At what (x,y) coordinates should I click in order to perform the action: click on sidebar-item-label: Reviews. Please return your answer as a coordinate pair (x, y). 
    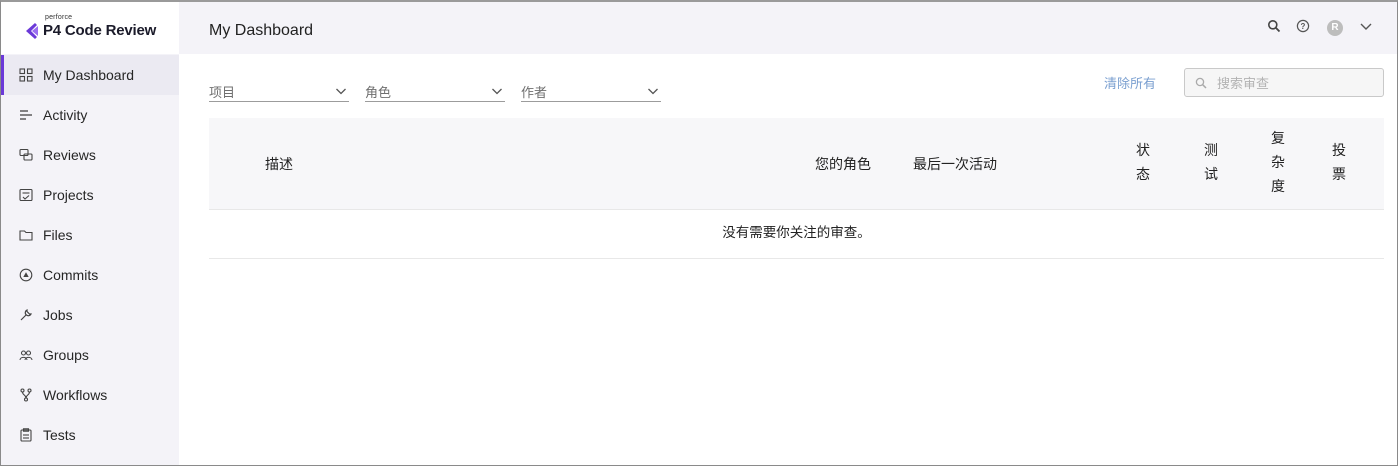
    Looking at the image, I should click on (69, 155).